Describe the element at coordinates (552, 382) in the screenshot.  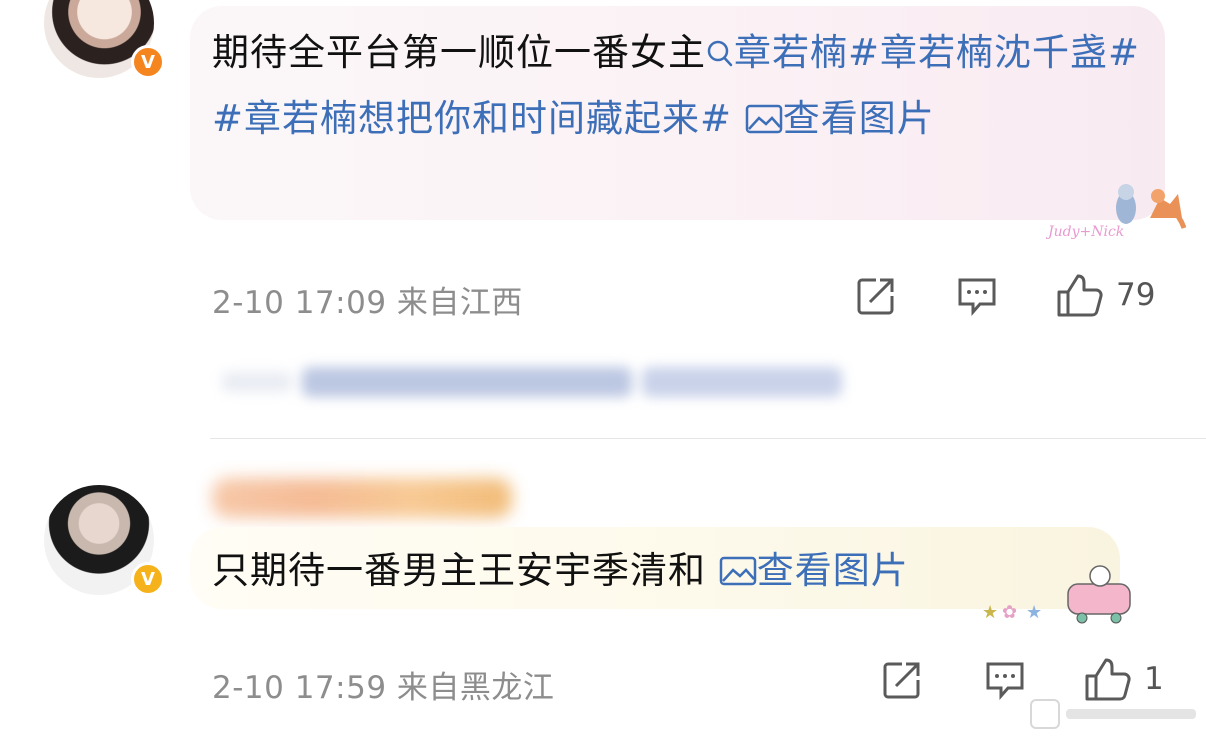
I see `replies-preview` at that location.